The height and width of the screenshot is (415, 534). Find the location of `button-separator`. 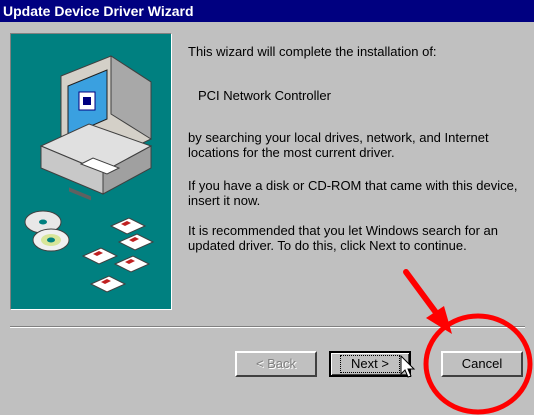

button-separator is located at coordinates (267, 327).